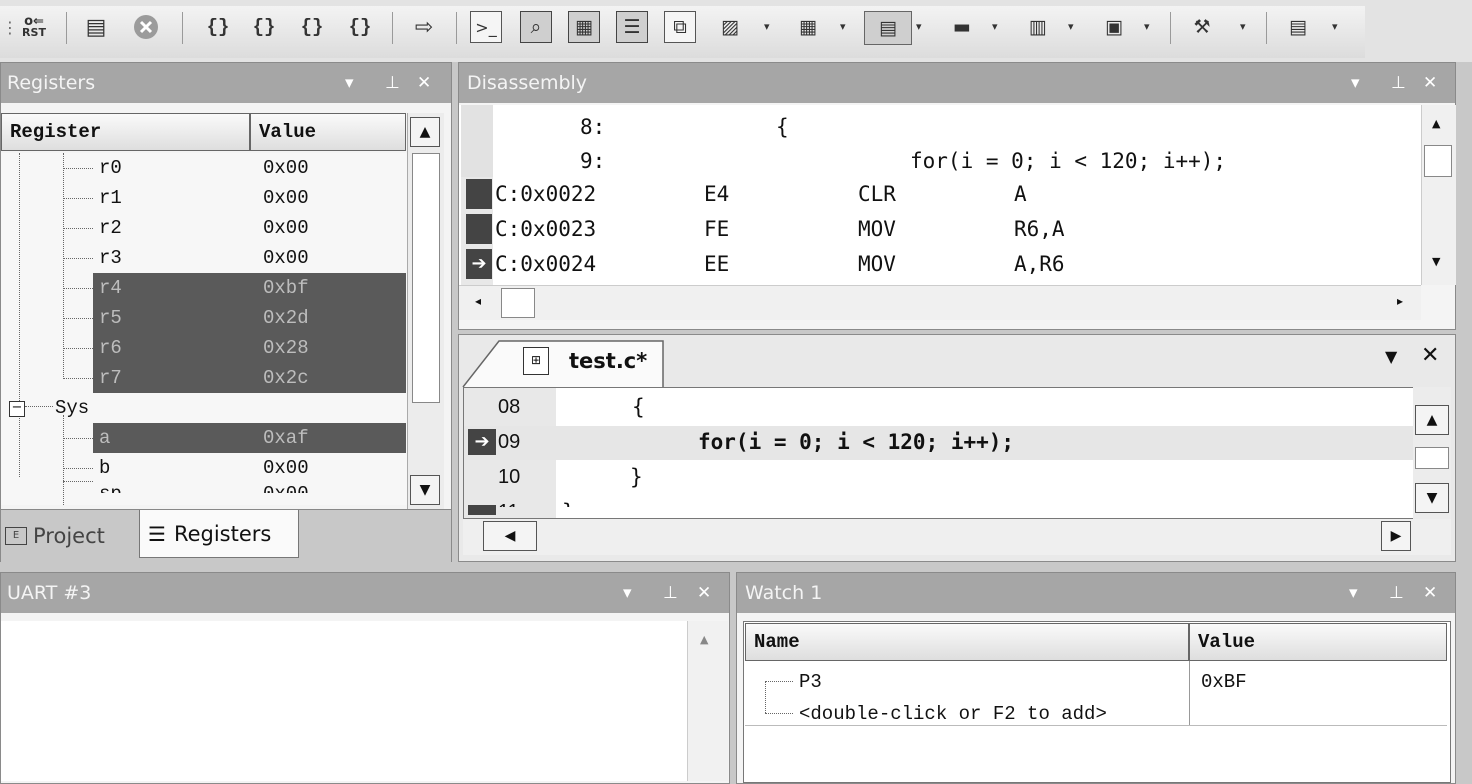  Describe the element at coordinates (608, 361) in the screenshot. I see `editor-tab-test-c: test.c*` at that location.